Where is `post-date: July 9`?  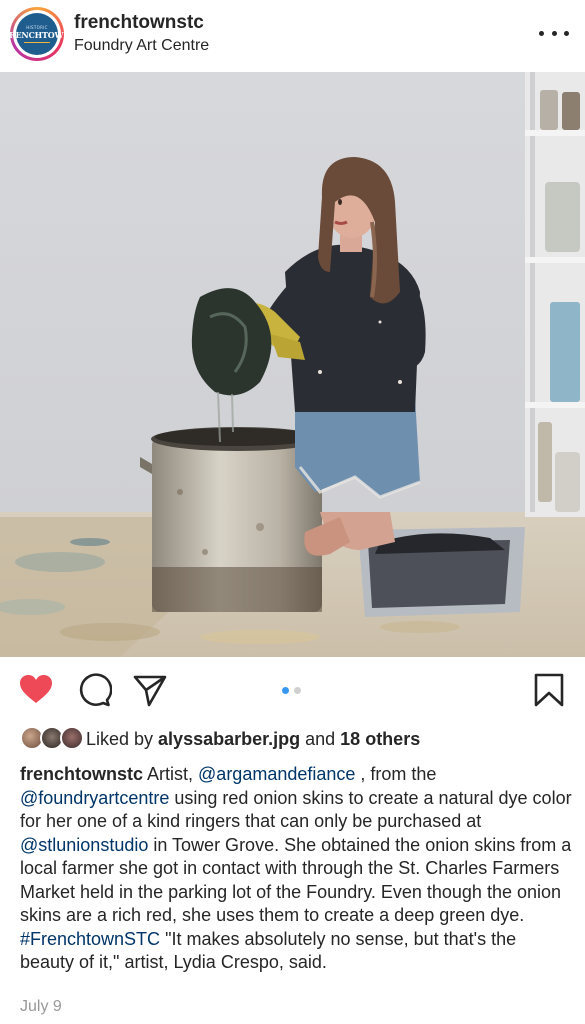 post-date: July 9 is located at coordinates (41, 1006).